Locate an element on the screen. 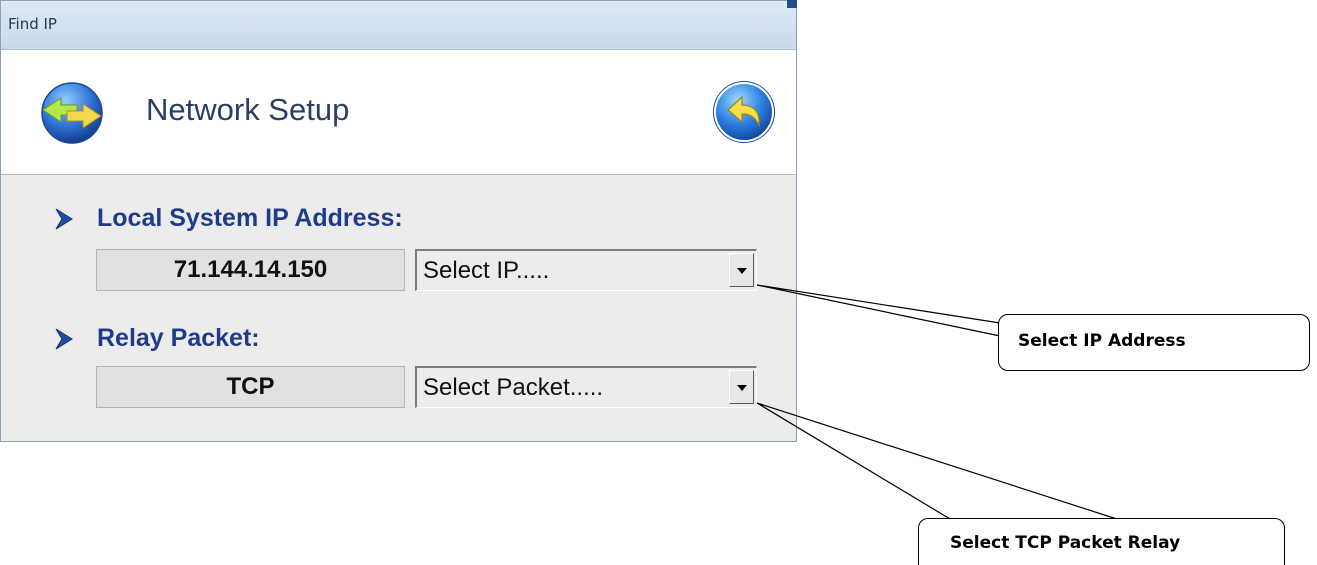  callout-select-ip-address: Select IP Address is located at coordinates (1154, 342).